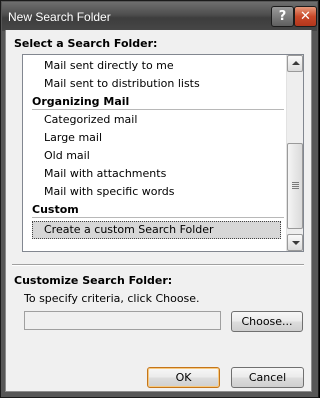 This screenshot has width=320, height=398. Describe the element at coordinates (122, 83) in the screenshot. I see `list-item-mail-sent-to-distribution-lists: Mail sent to distribution lists` at that location.